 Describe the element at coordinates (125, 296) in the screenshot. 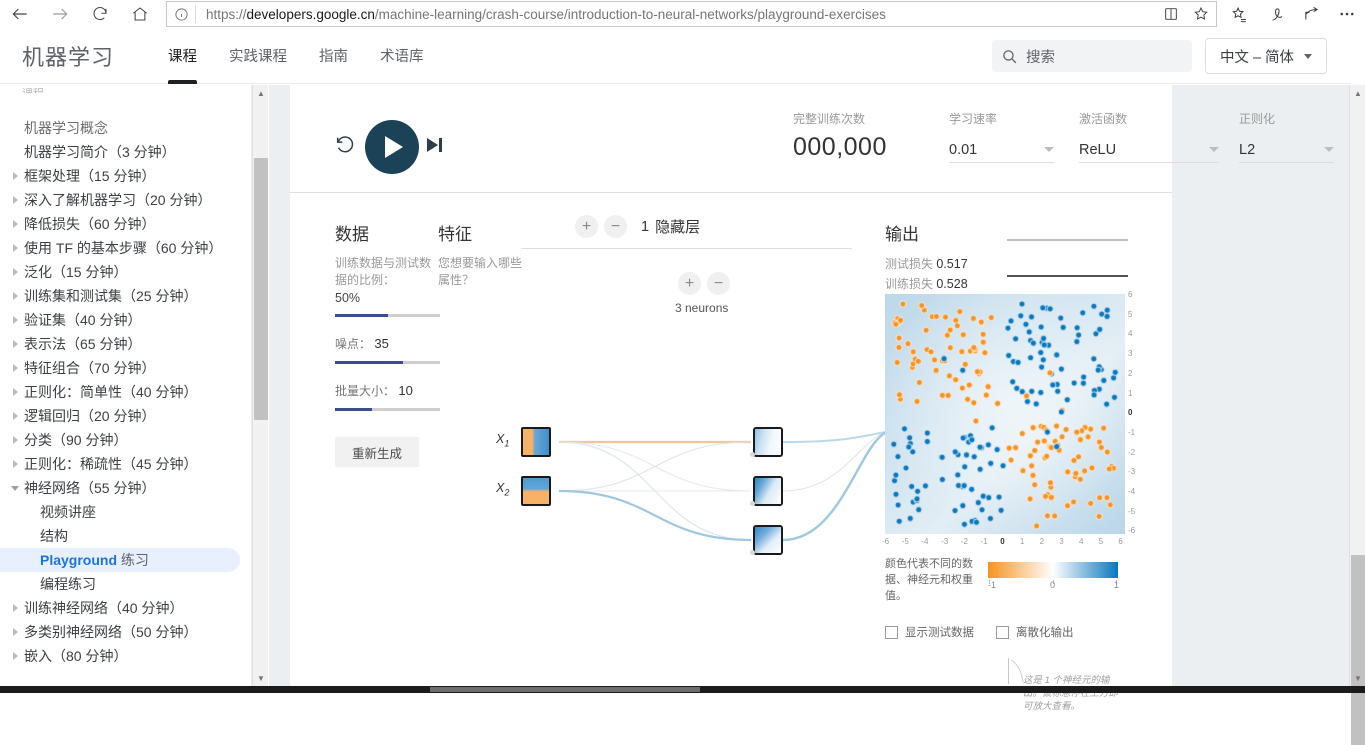

I see `sidebar-item-7: 训练集和测试集（25 分钟）` at that location.